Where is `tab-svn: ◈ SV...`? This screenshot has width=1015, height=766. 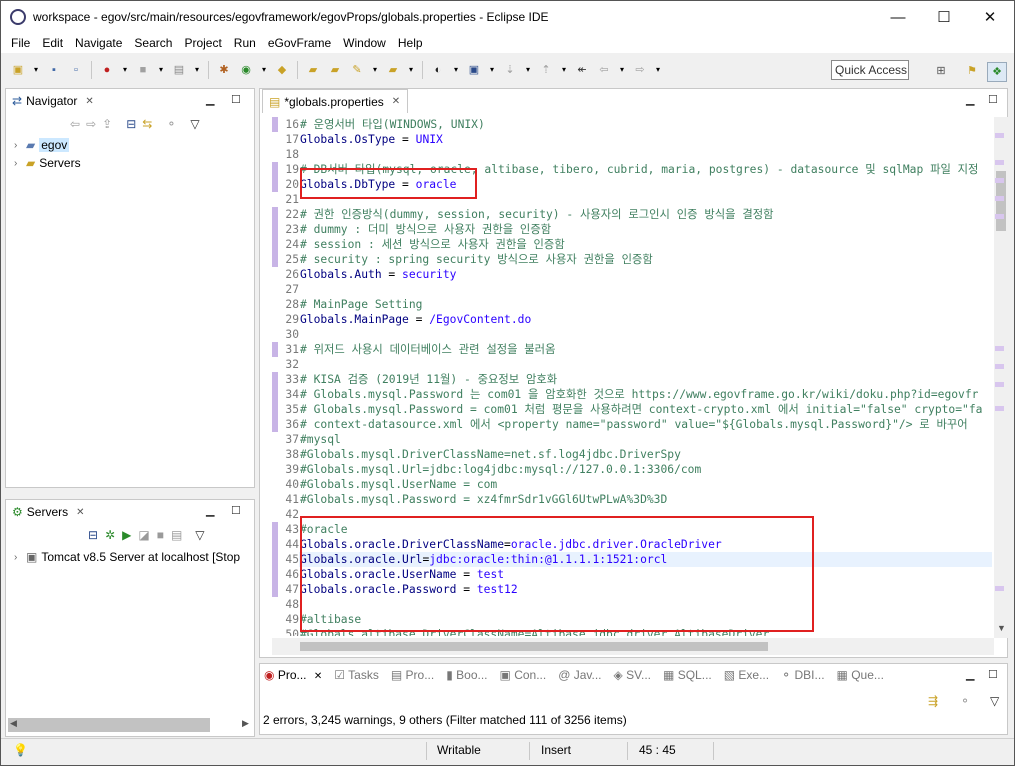 tab-svn: ◈ SV... is located at coordinates (633, 675).